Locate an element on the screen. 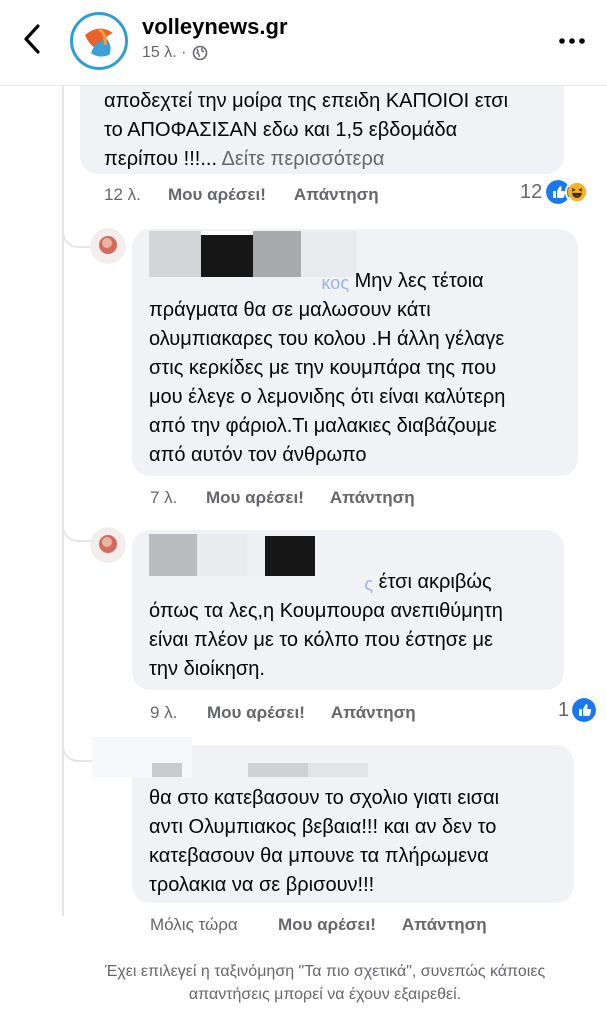 The height and width of the screenshot is (1023, 607). reaction-summary: 1 is located at coordinates (577, 710).